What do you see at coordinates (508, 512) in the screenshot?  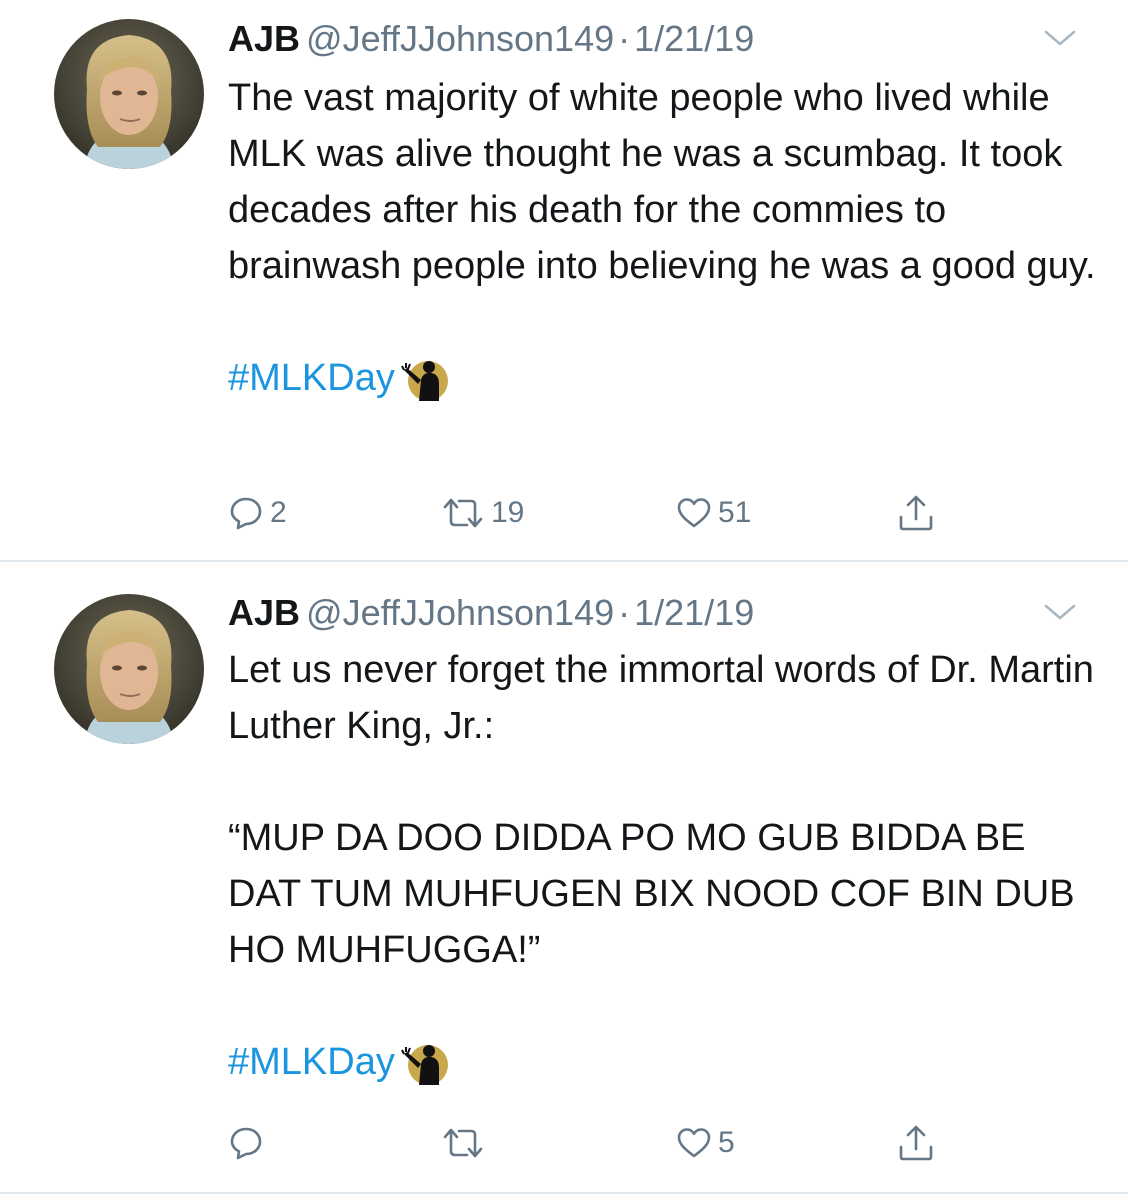 I see `retweet-count: 19` at bounding box center [508, 512].